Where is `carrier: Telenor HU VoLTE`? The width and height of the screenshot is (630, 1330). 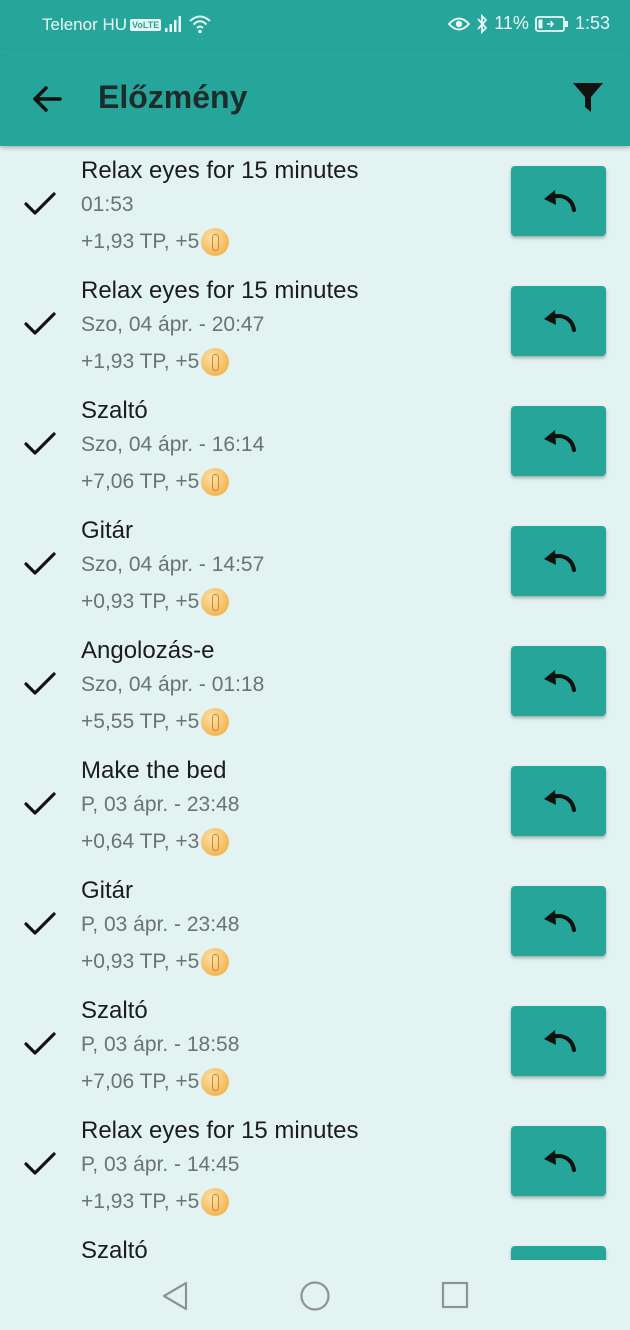 carrier: Telenor HU VoLTE is located at coordinates (102, 25).